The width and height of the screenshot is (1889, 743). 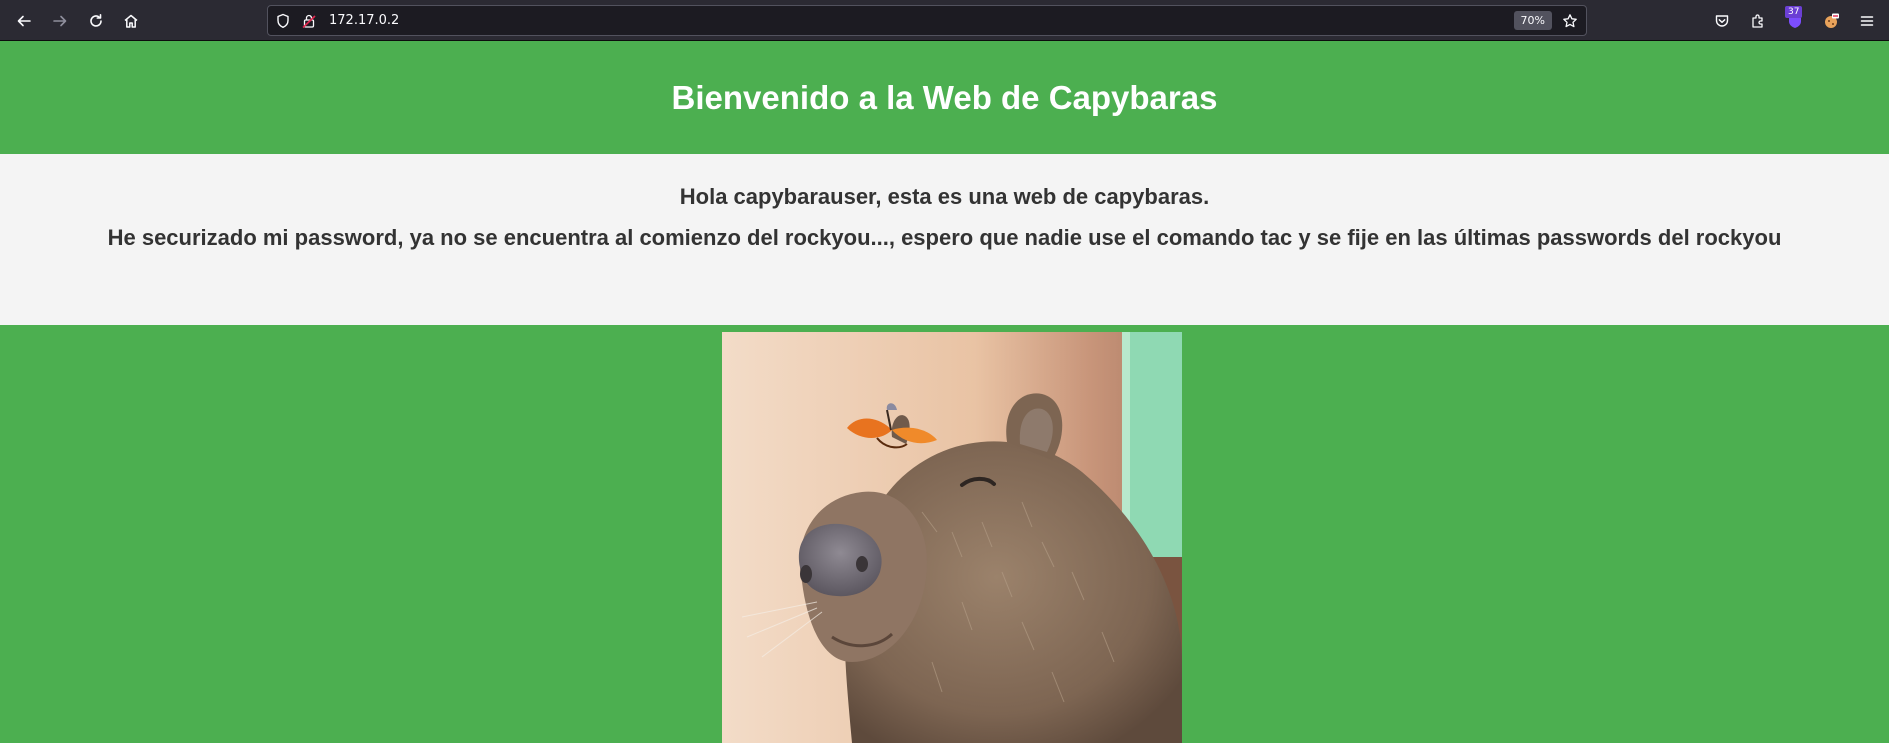 I want to click on pocket-icon, so click(x=1722, y=21).